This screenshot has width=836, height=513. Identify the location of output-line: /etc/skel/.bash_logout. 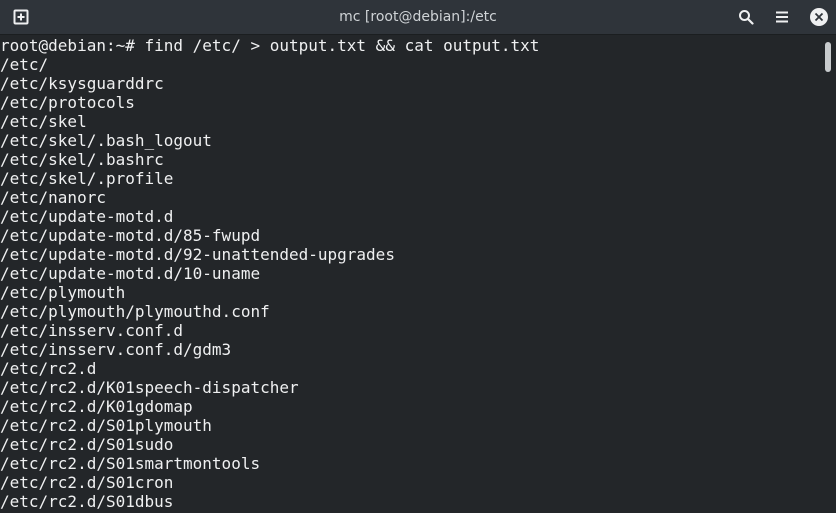
(106, 140).